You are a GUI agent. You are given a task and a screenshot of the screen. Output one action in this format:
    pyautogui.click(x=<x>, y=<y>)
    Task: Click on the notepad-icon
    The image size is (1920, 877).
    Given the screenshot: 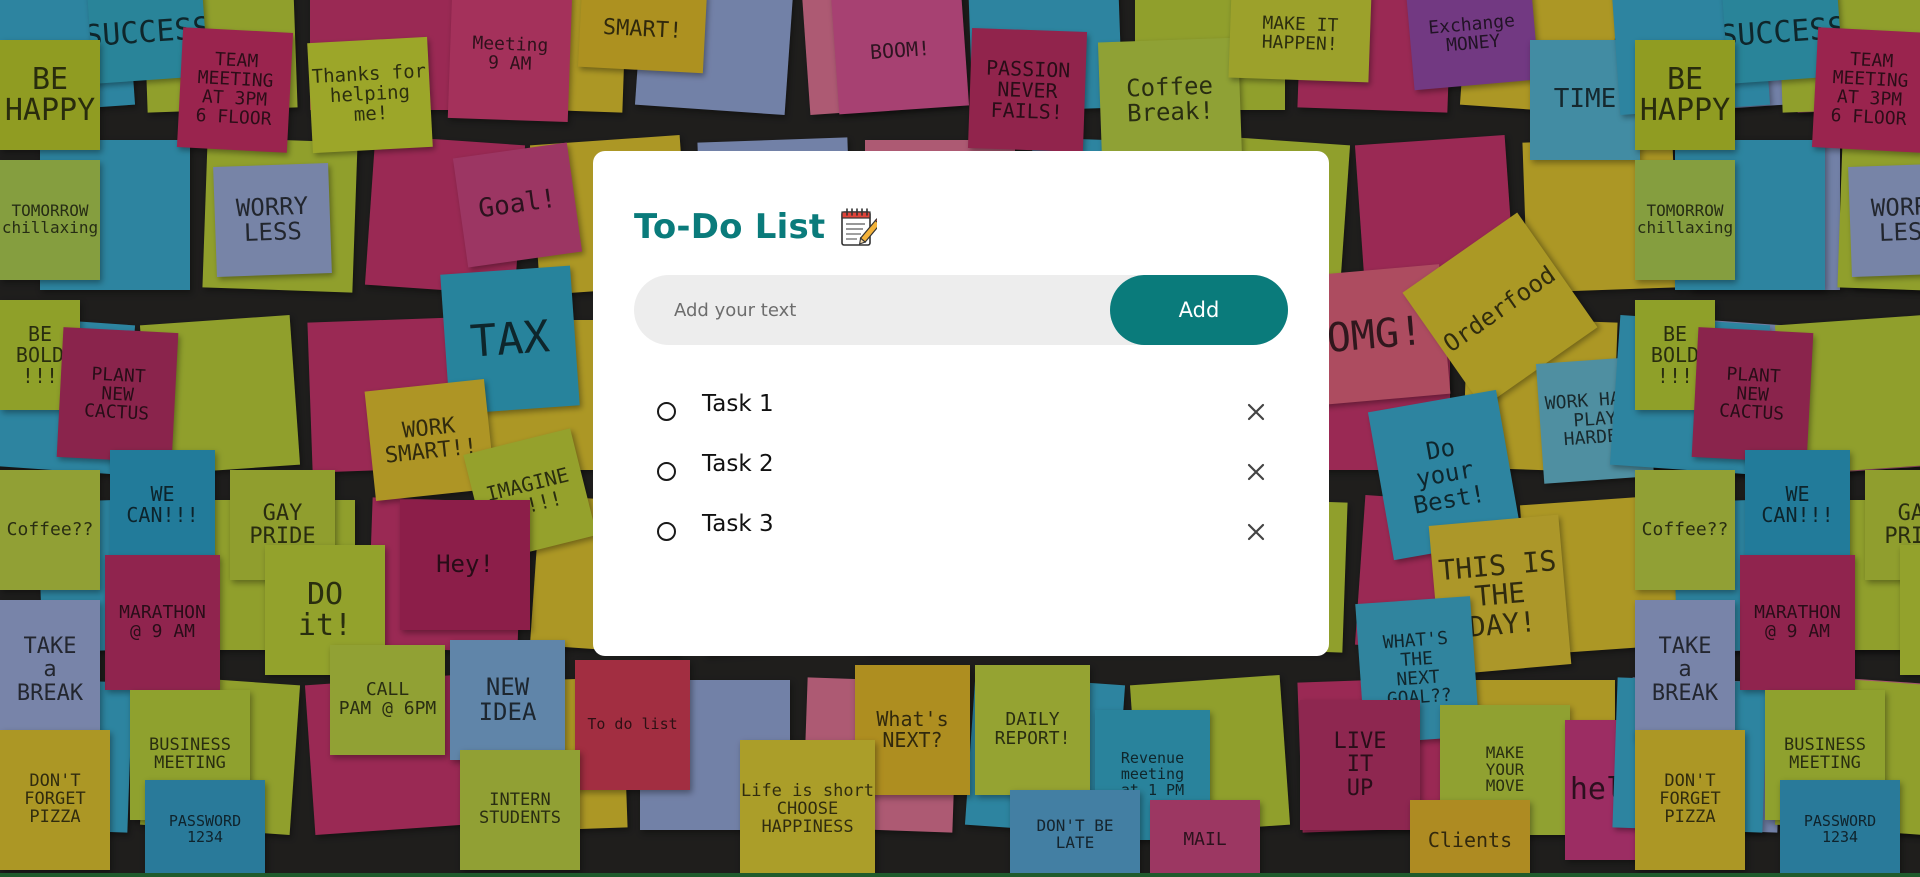 What is the action you would take?
    pyautogui.click(x=861, y=227)
    